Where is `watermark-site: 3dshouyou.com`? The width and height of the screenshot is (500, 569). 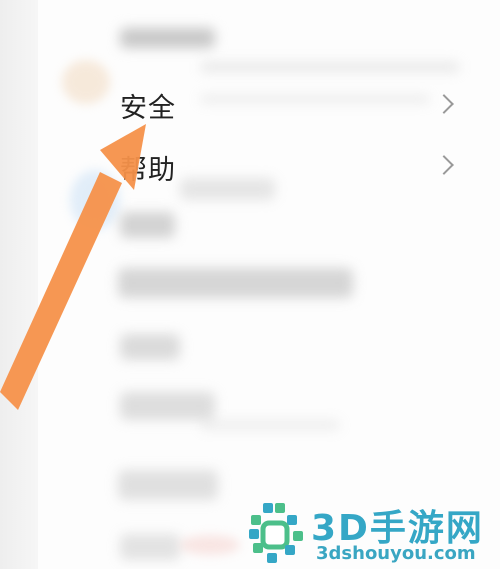
watermark-site: 3dshouyou.com is located at coordinates (396, 553).